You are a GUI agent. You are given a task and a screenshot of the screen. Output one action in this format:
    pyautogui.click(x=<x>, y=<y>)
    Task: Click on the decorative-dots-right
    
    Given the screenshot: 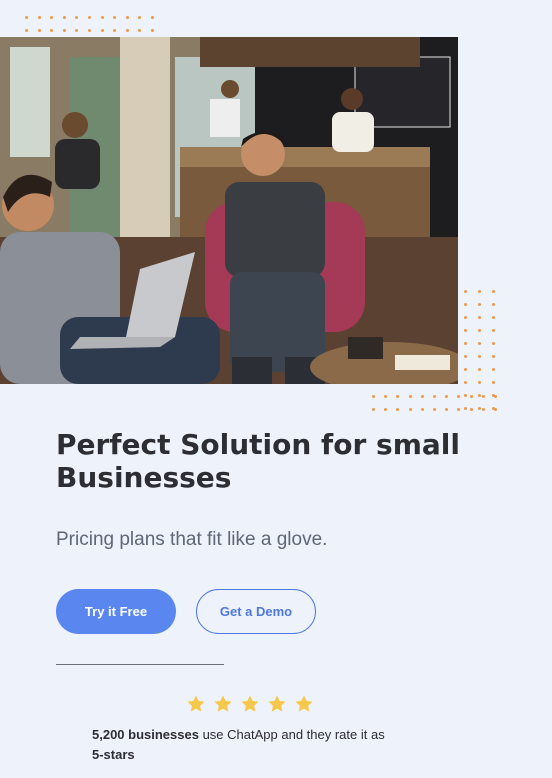 What is the action you would take?
    pyautogui.click(x=479, y=350)
    